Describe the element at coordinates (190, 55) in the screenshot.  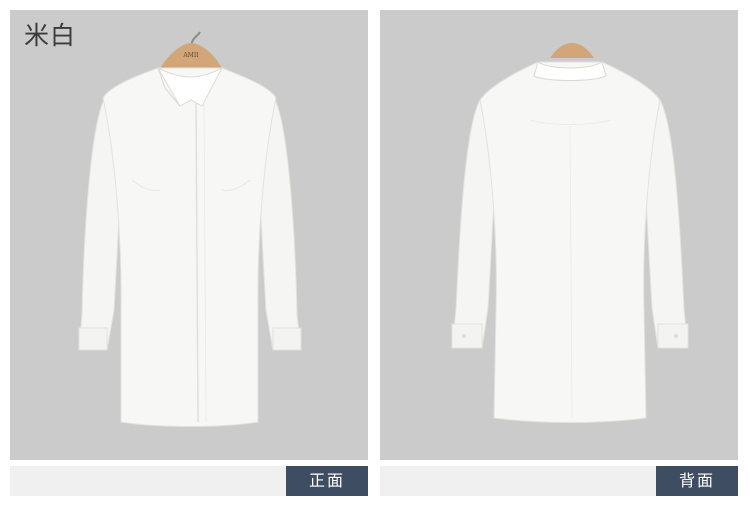
I see `hanger-brand: AMII` at that location.